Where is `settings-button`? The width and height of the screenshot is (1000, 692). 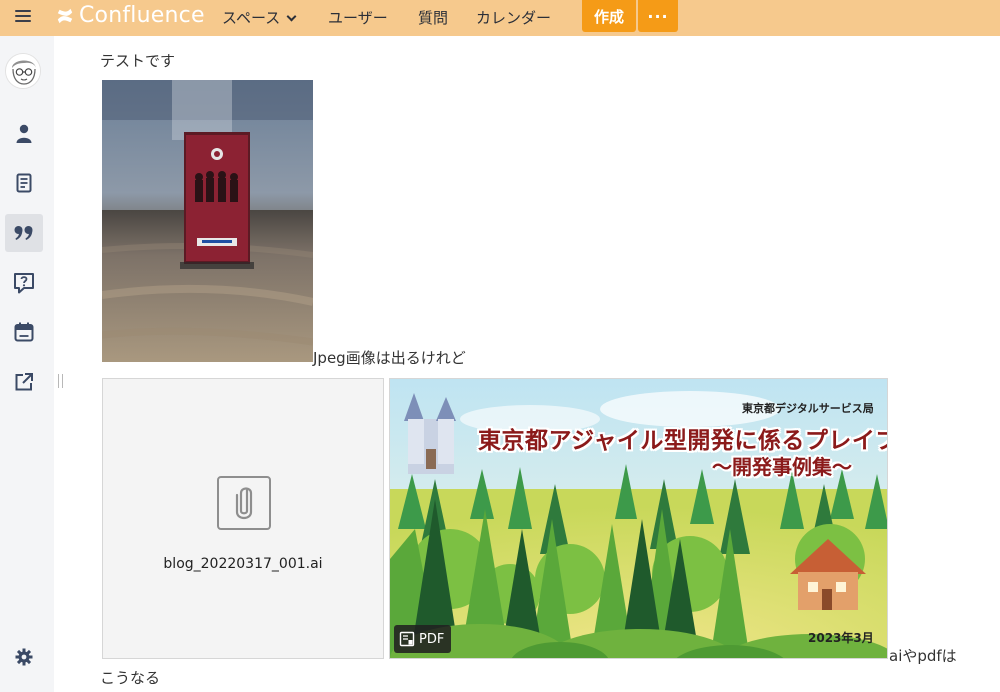
settings-button is located at coordinates (24, 657).